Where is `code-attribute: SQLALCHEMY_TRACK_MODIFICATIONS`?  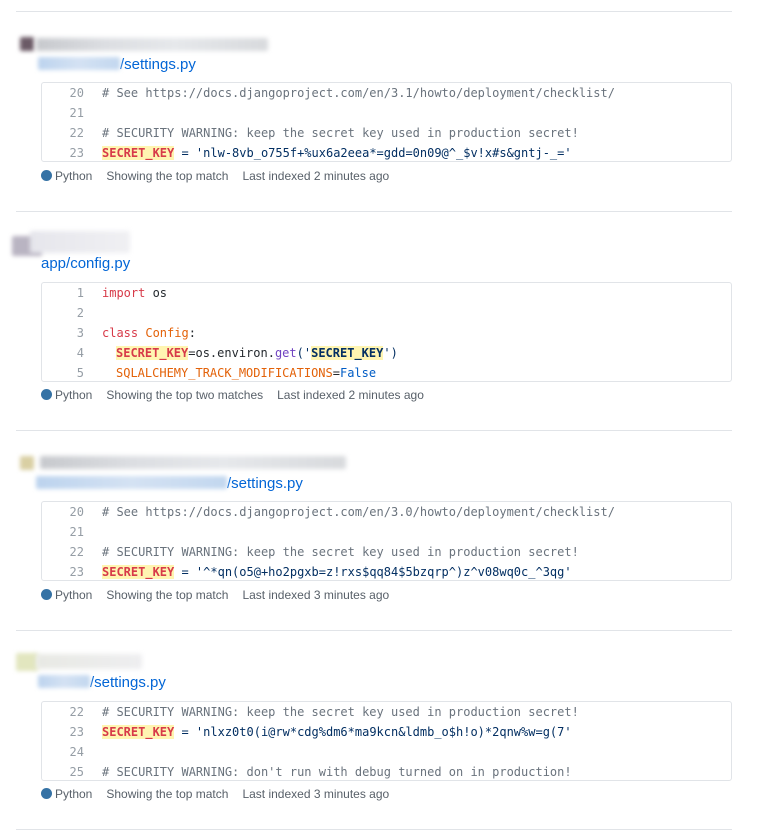 code-attribute: SQLALCHEMY_TRACK_MODIFICATIONS is located at coordinates (224, 373).